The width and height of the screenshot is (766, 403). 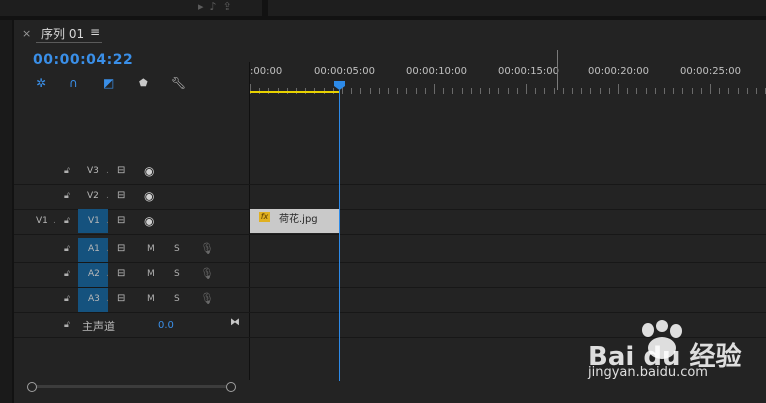 What do you see at coordinates (231, 387) in the screenshot?
I see `scrollbar-right-handle` at bounding box center [231, 387].